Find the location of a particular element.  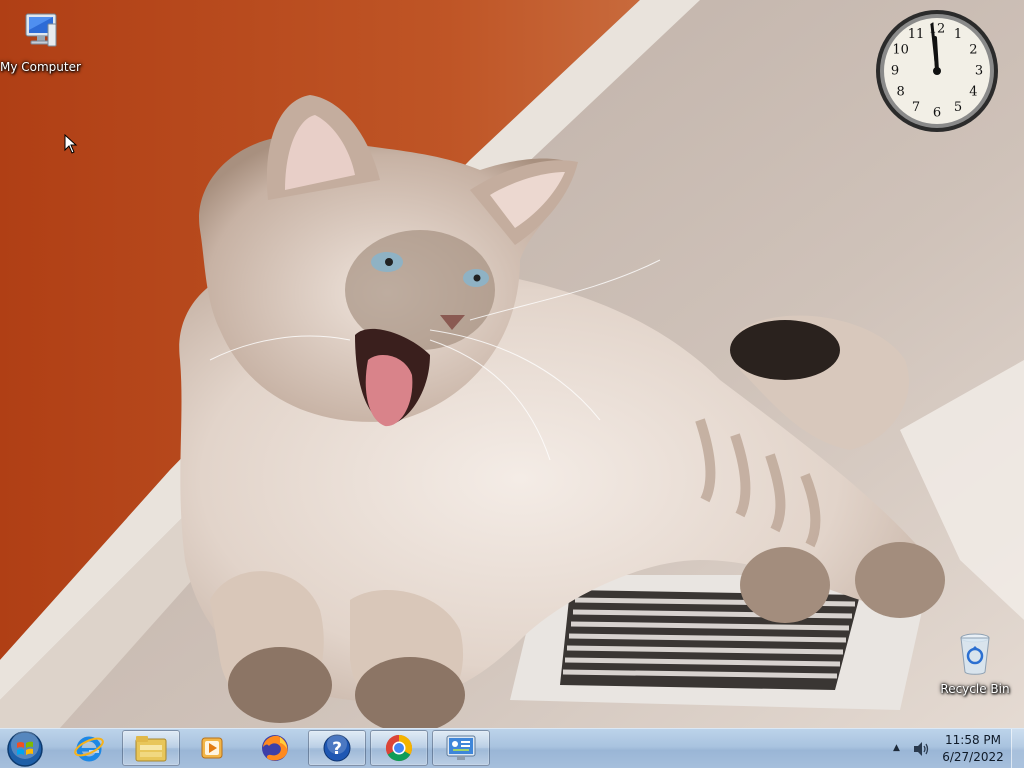

clock-numeral: 8 is located at coordinates (900, 92).